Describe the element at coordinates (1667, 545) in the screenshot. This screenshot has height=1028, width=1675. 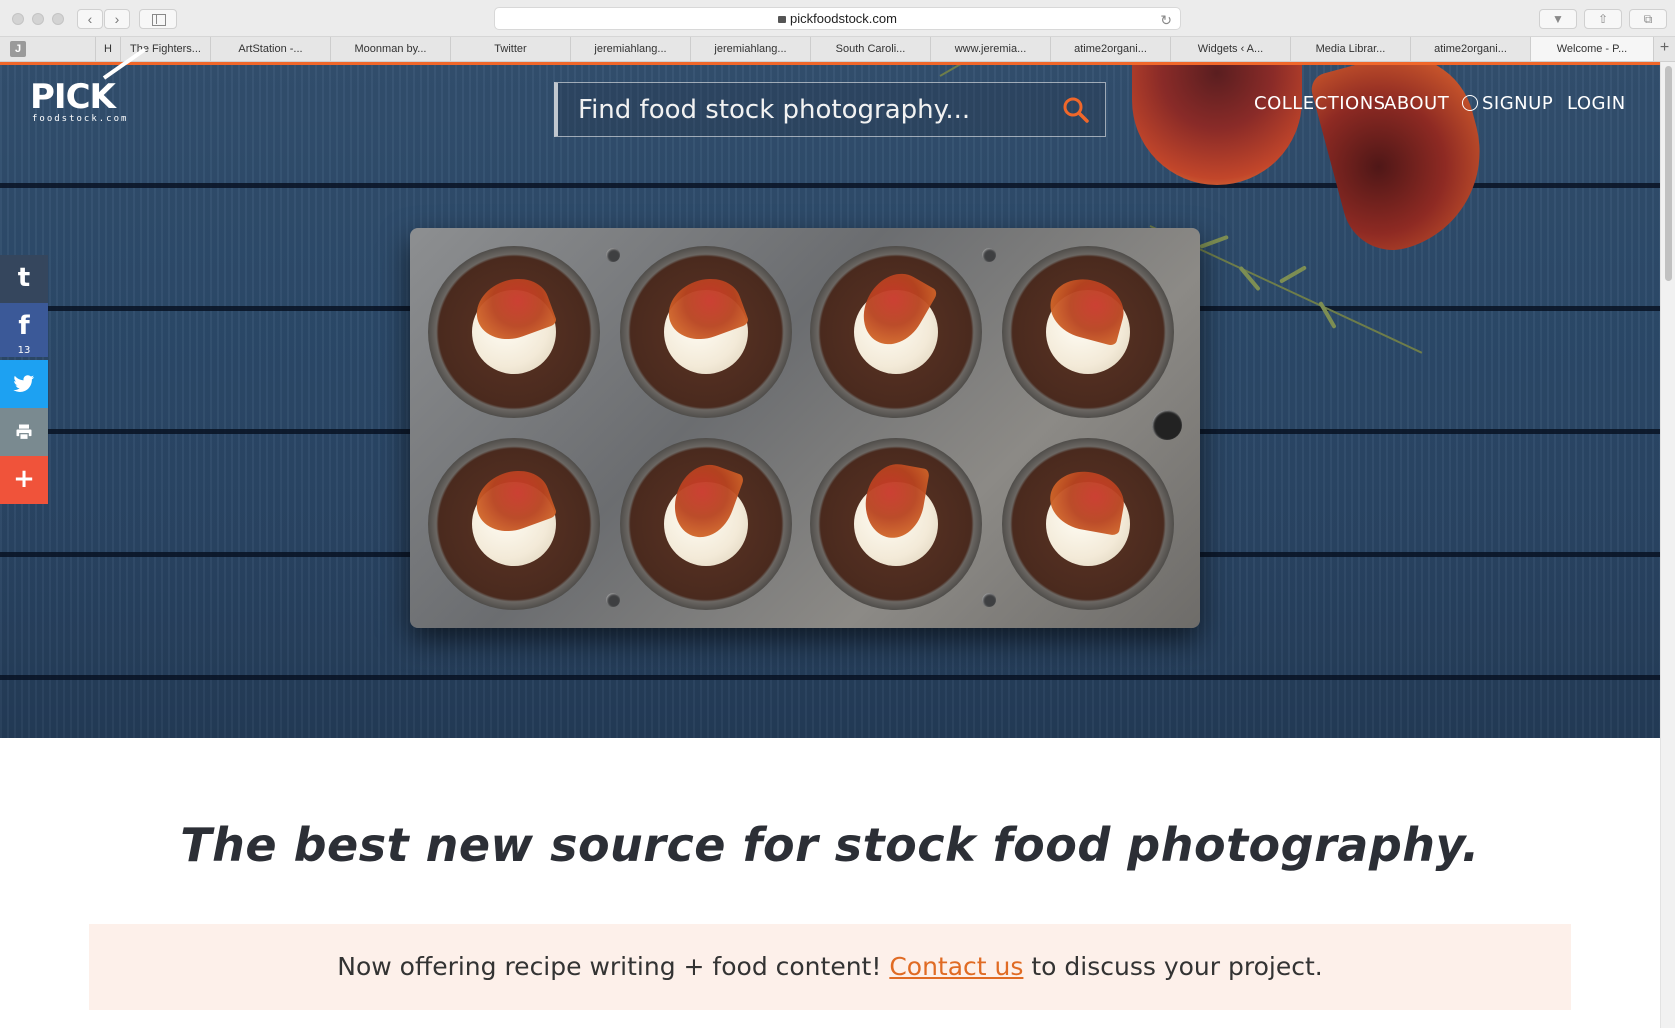
I see `page-scrollbar` at that location.